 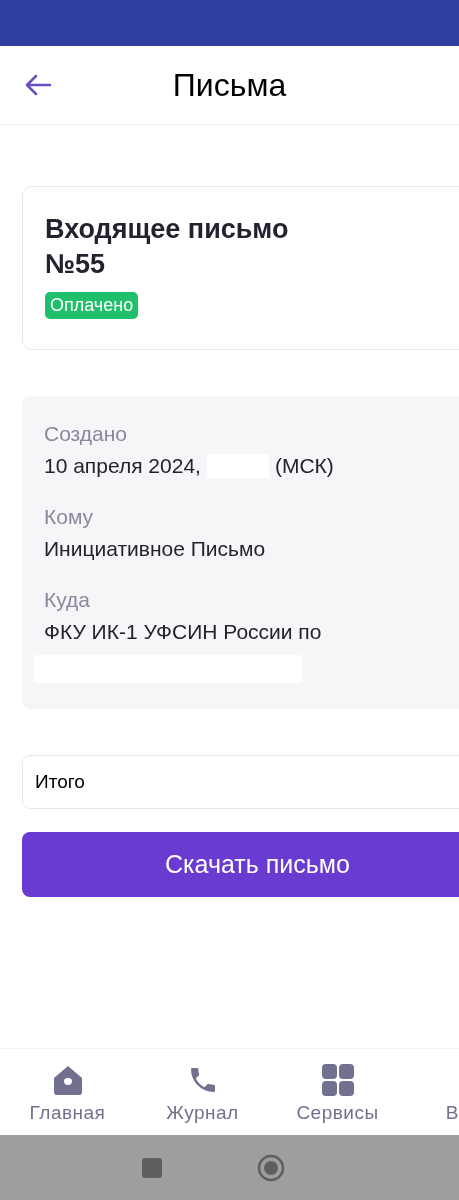 I want to click on grid-icon, so click(x=337, y=1080).